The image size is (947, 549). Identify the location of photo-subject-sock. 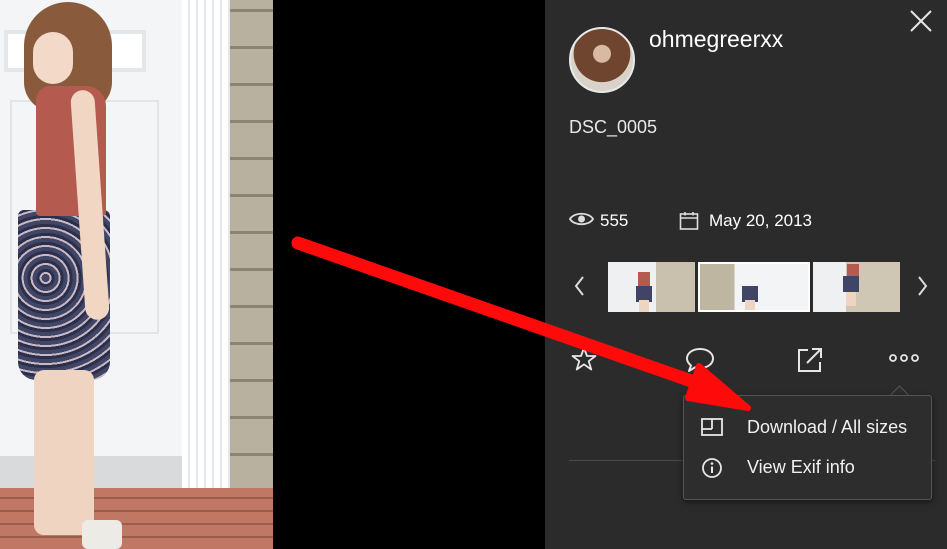
(102, 534).